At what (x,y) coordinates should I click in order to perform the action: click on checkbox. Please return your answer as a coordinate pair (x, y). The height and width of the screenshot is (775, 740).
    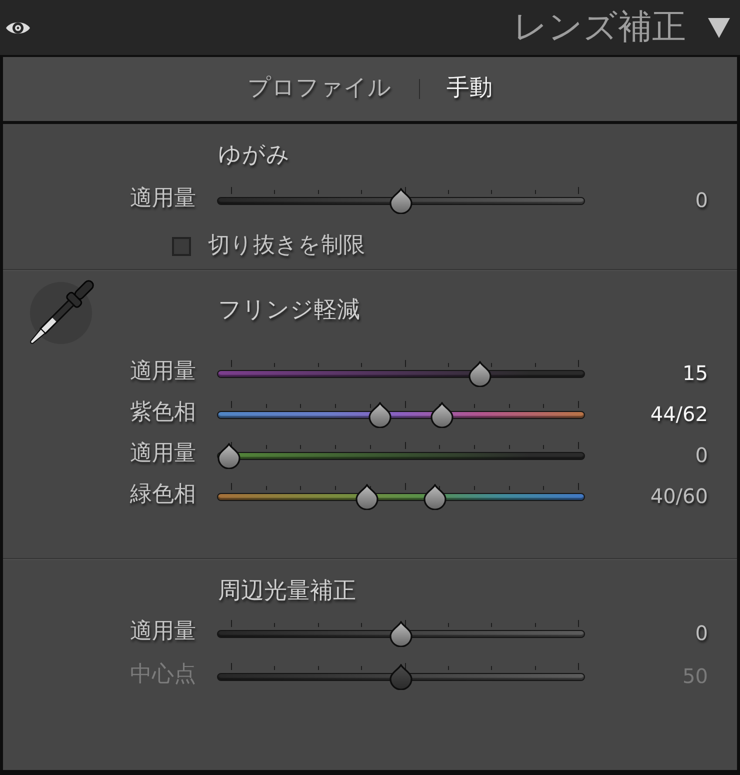
    Looking at the image, I should click on (181, 246).